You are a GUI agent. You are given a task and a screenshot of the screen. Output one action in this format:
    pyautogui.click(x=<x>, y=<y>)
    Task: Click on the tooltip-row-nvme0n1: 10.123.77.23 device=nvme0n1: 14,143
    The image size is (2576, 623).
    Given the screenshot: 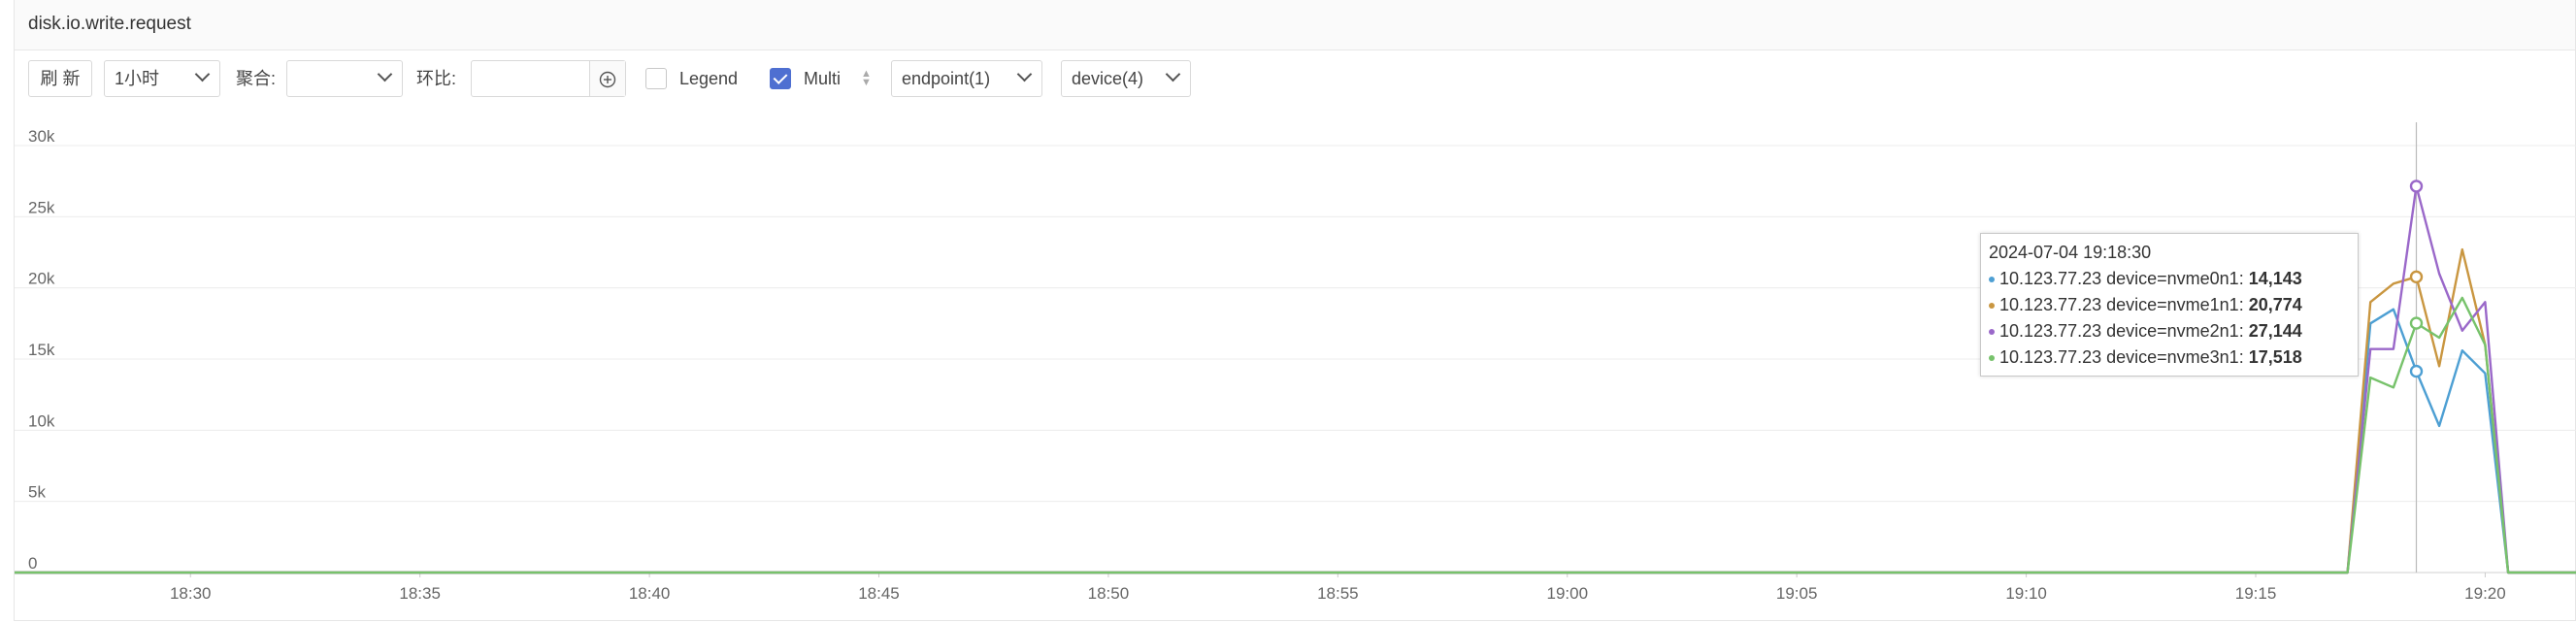 What is the action you would take?
    pyautogui.click(x=2169, y=279)
    